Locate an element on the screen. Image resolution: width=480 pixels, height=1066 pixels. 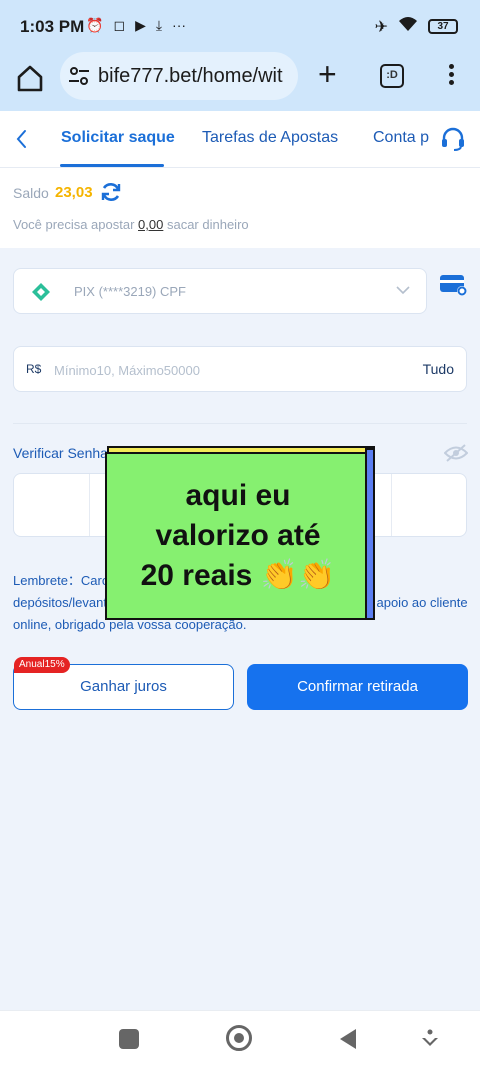
browser-toolbar: bife777.bet/home/wit + :D is located at coordinates (240, 81).